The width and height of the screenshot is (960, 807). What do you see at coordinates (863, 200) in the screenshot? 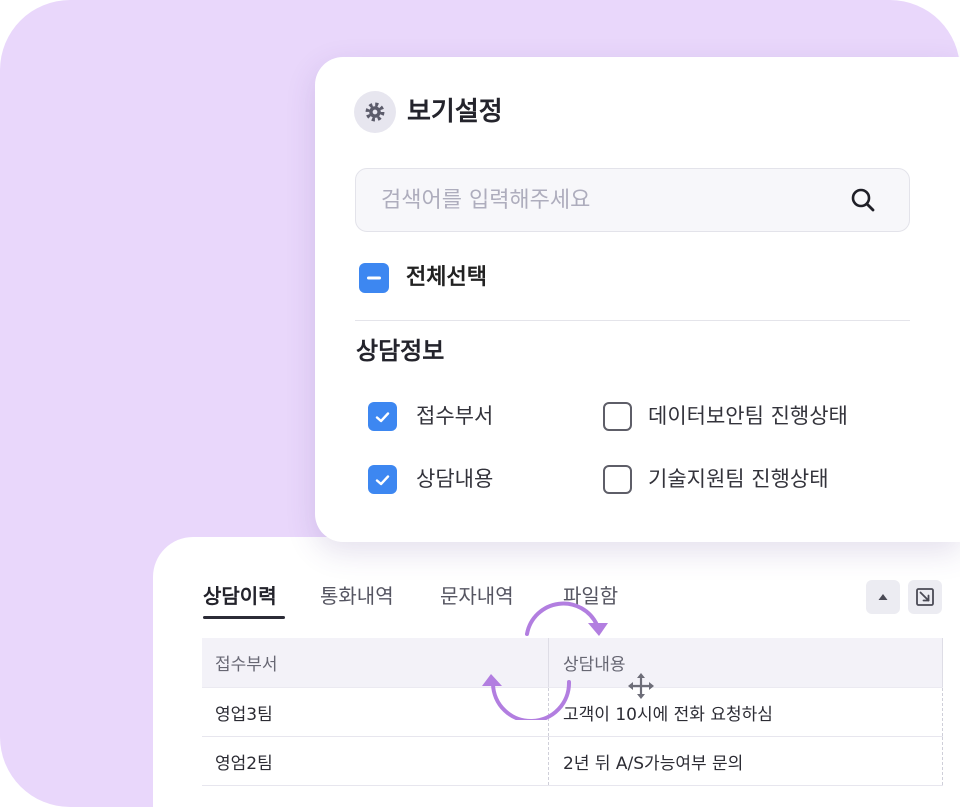
I see `search-icon` at bounding box center [863, 200].